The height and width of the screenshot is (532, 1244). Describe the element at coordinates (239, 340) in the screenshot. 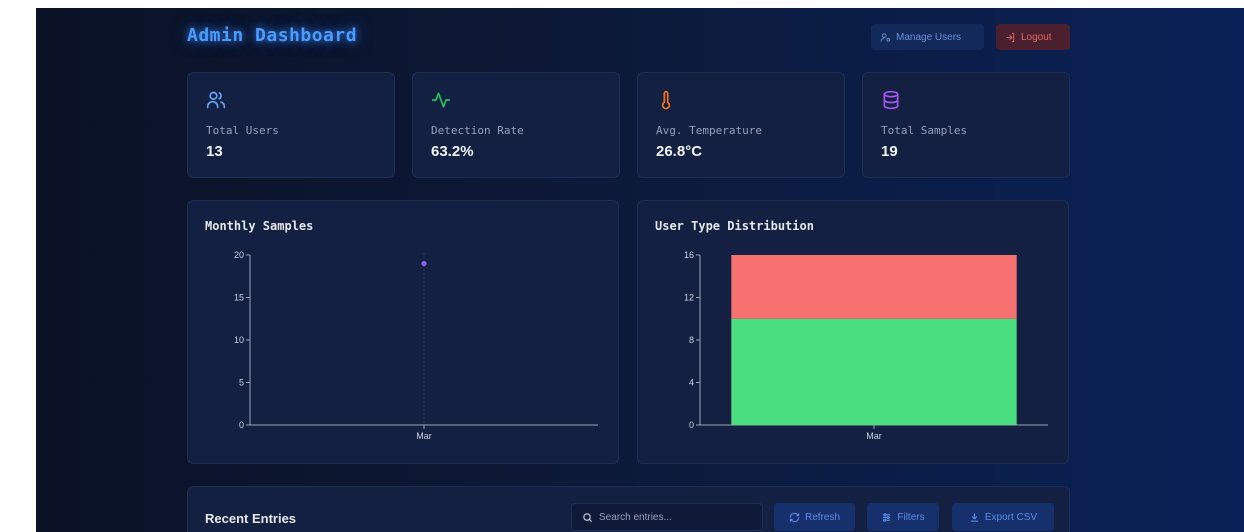

I see `y-tick-label: 10` at that location.